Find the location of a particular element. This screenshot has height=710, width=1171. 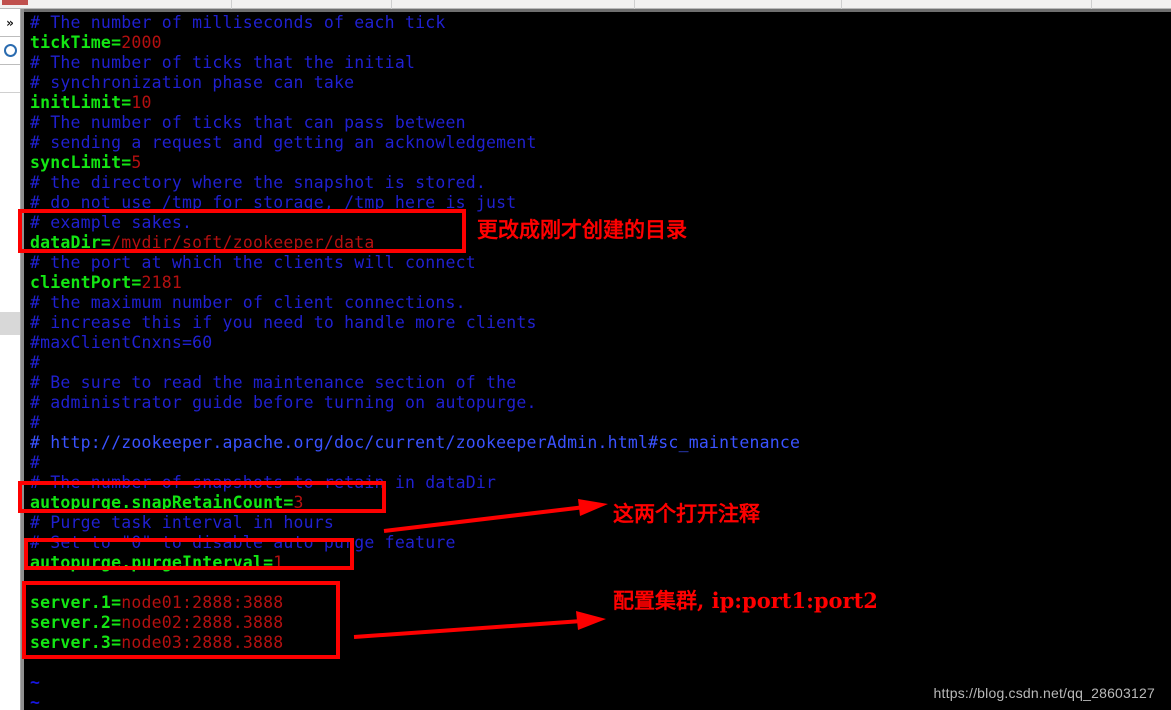

terminal-line: initLimit=10 is located at coordinates (600, 103).